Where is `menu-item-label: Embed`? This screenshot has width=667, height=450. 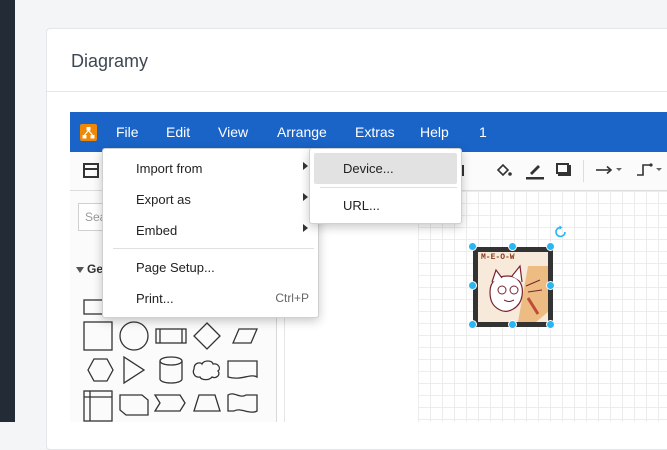 menu-item-label: Embed is located at coordinates (157, 230).